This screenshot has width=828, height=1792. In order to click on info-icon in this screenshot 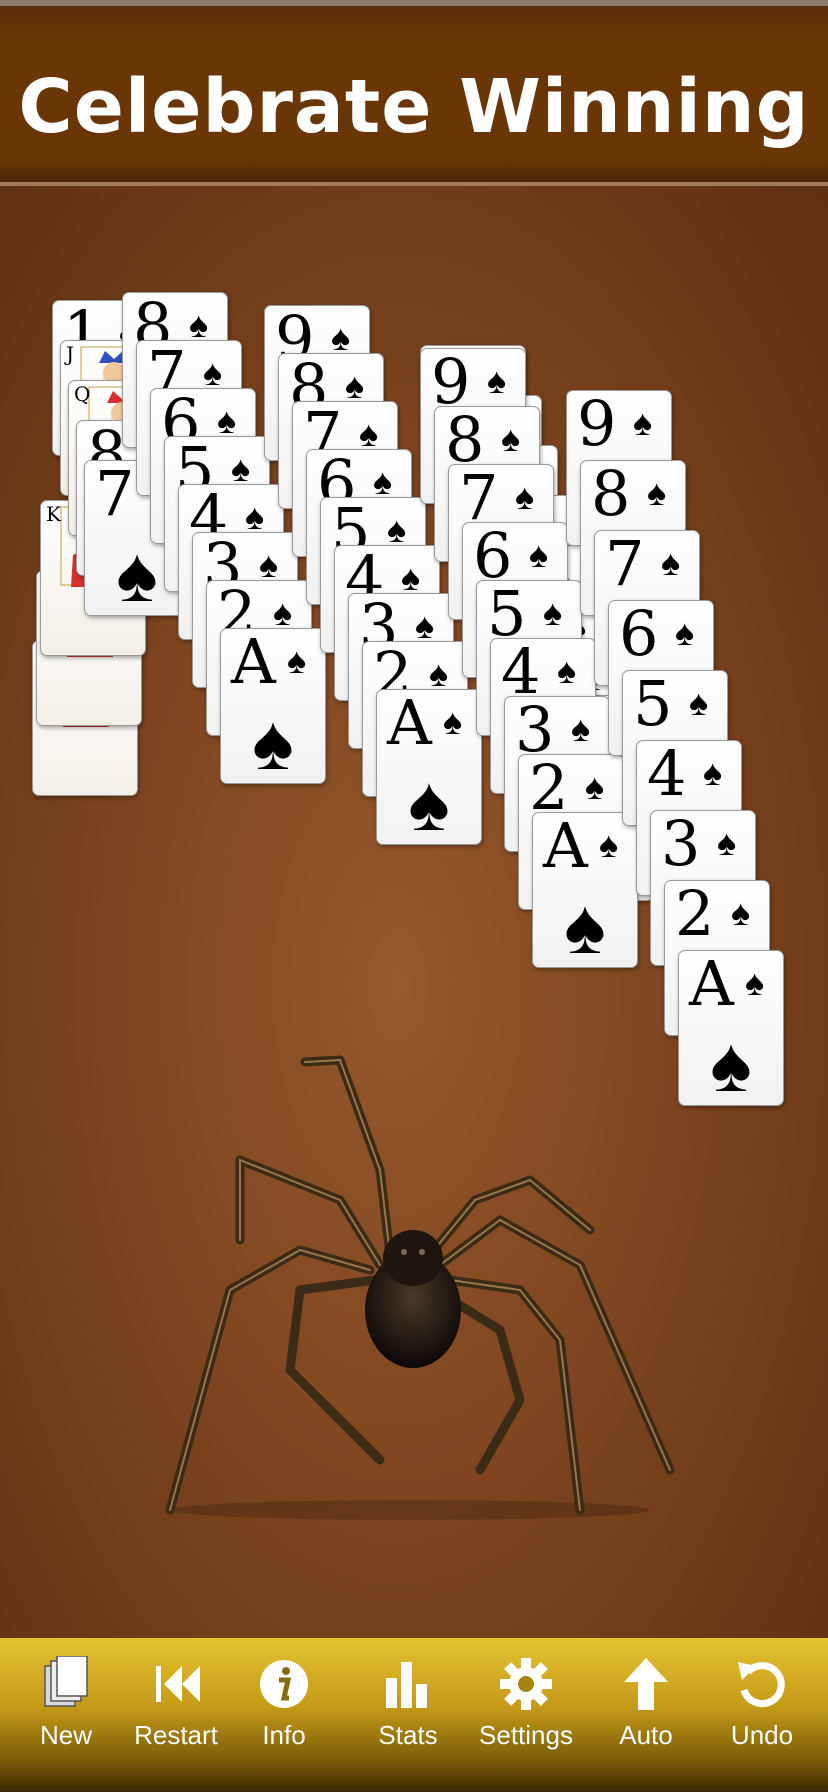, I will do `click(284, 1684)`.